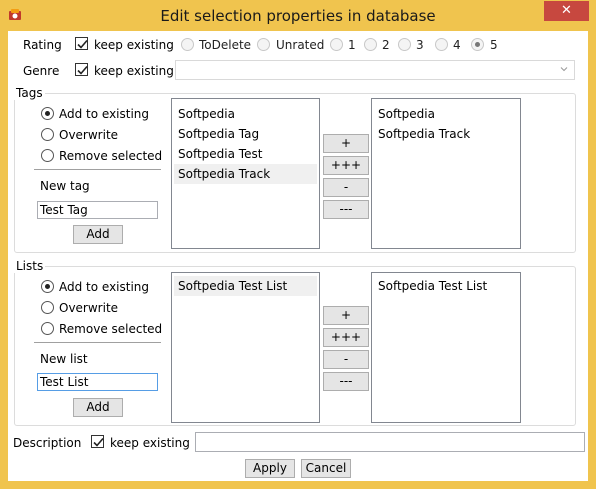 The width and height of the screenshot is (596, 489). I want to click on add-tag-button: Add, so click(98, 234).